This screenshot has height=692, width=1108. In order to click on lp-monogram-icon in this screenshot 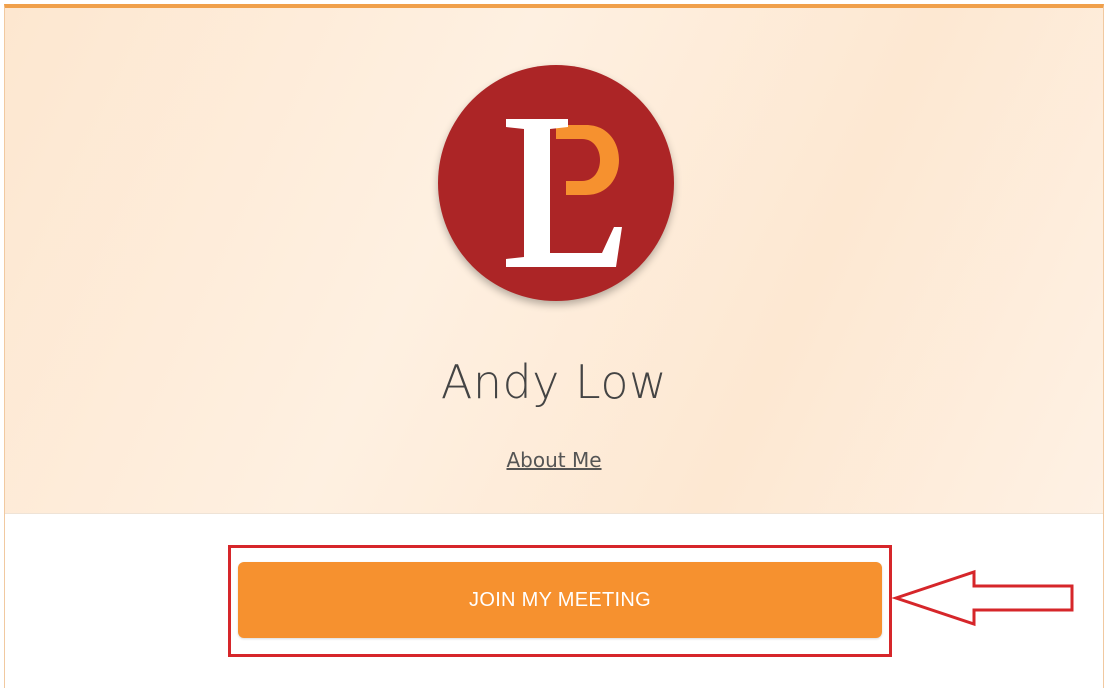, I will do `click(564, 193)`.